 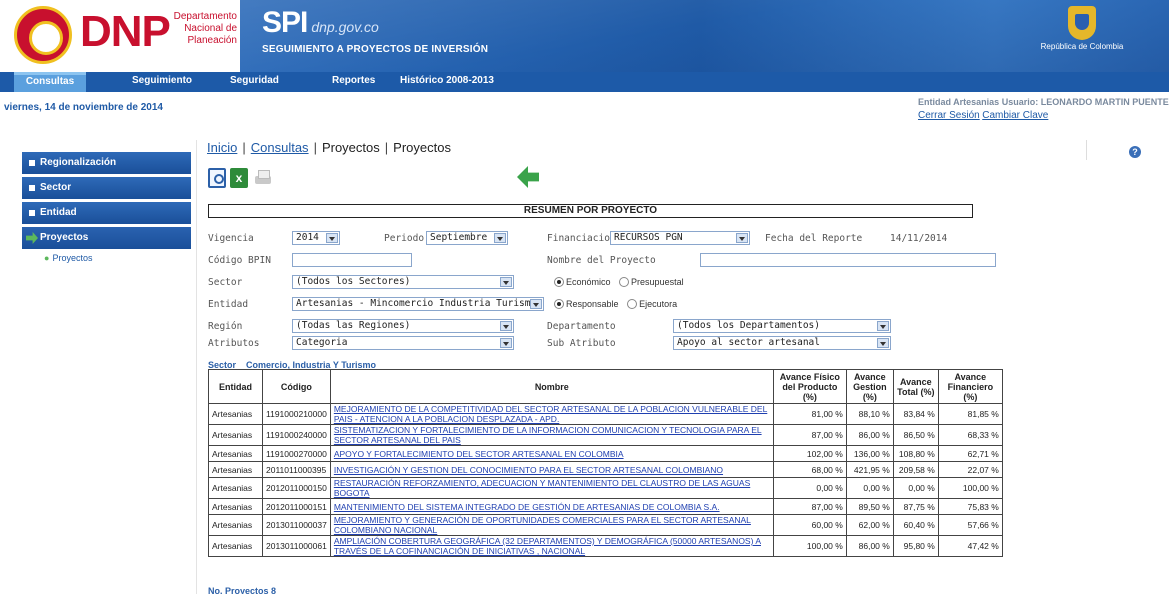 What do you see at coordinates (280, 147) in the screenshot?
I see `breadcrumb-consultas: Consultas` at bounding box center [280, 147].